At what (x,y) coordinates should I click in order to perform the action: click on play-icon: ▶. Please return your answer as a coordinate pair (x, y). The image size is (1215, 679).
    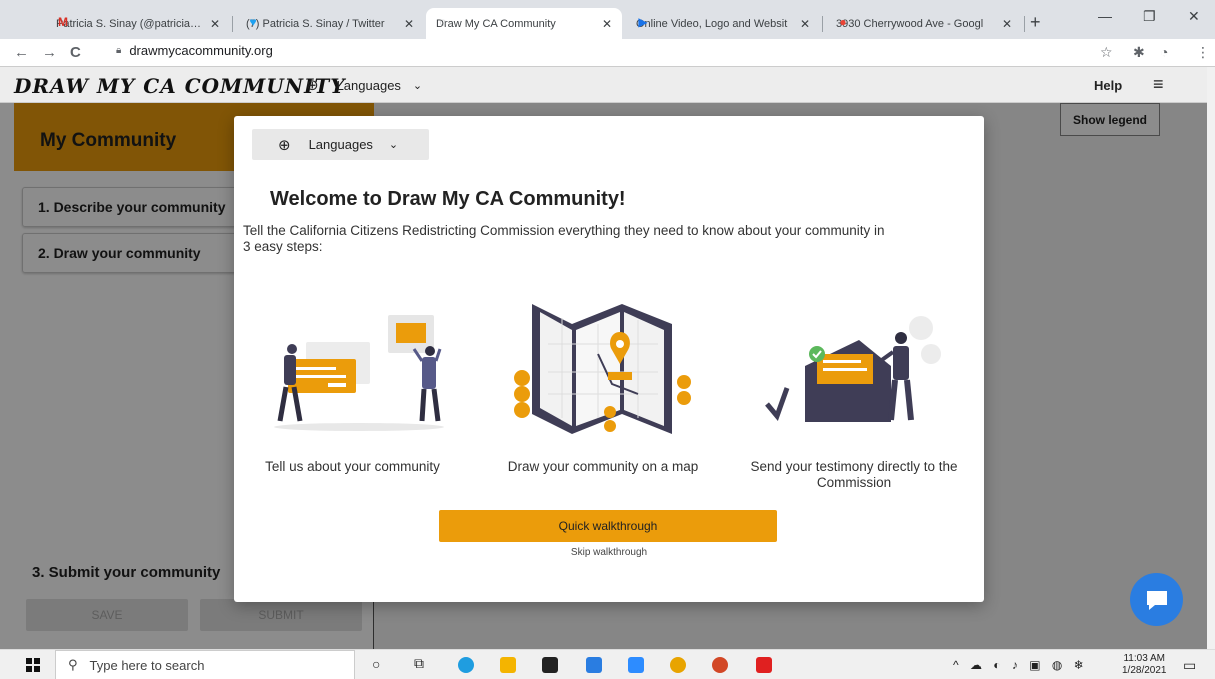
    Looking at the image, I should click on (643, 22).